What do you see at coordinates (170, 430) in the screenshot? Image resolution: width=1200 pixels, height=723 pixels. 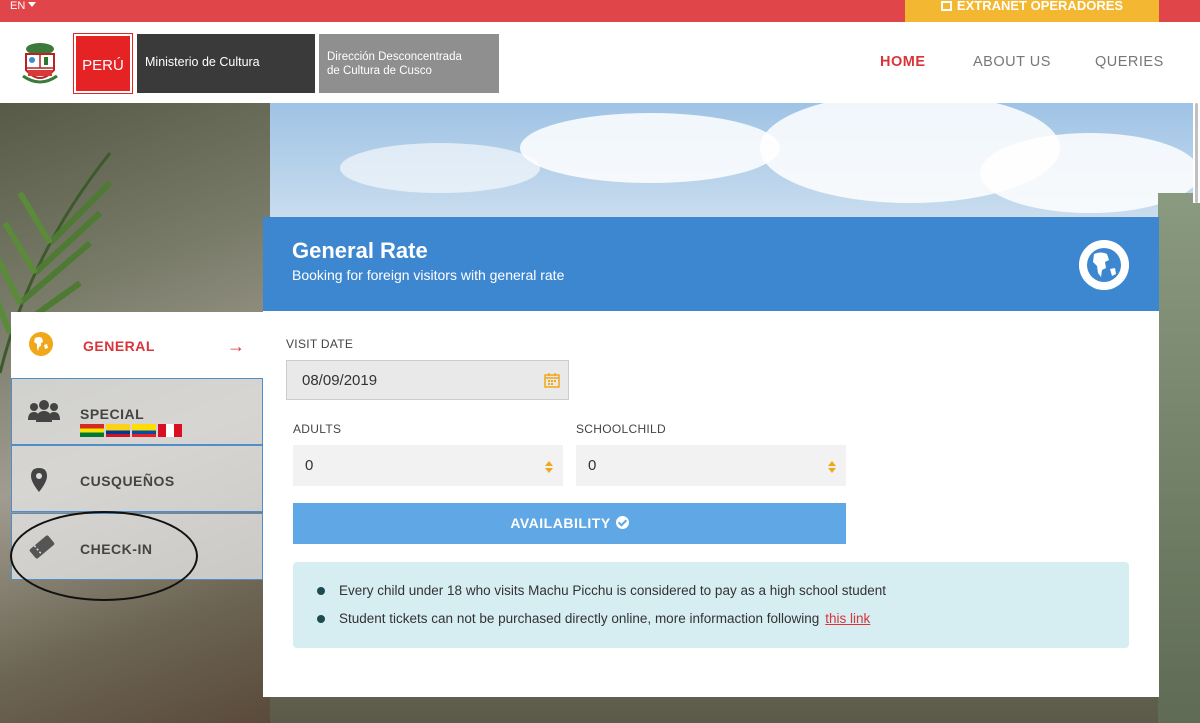 I see `peru-flag-icon` at bounding box center [170, 430].